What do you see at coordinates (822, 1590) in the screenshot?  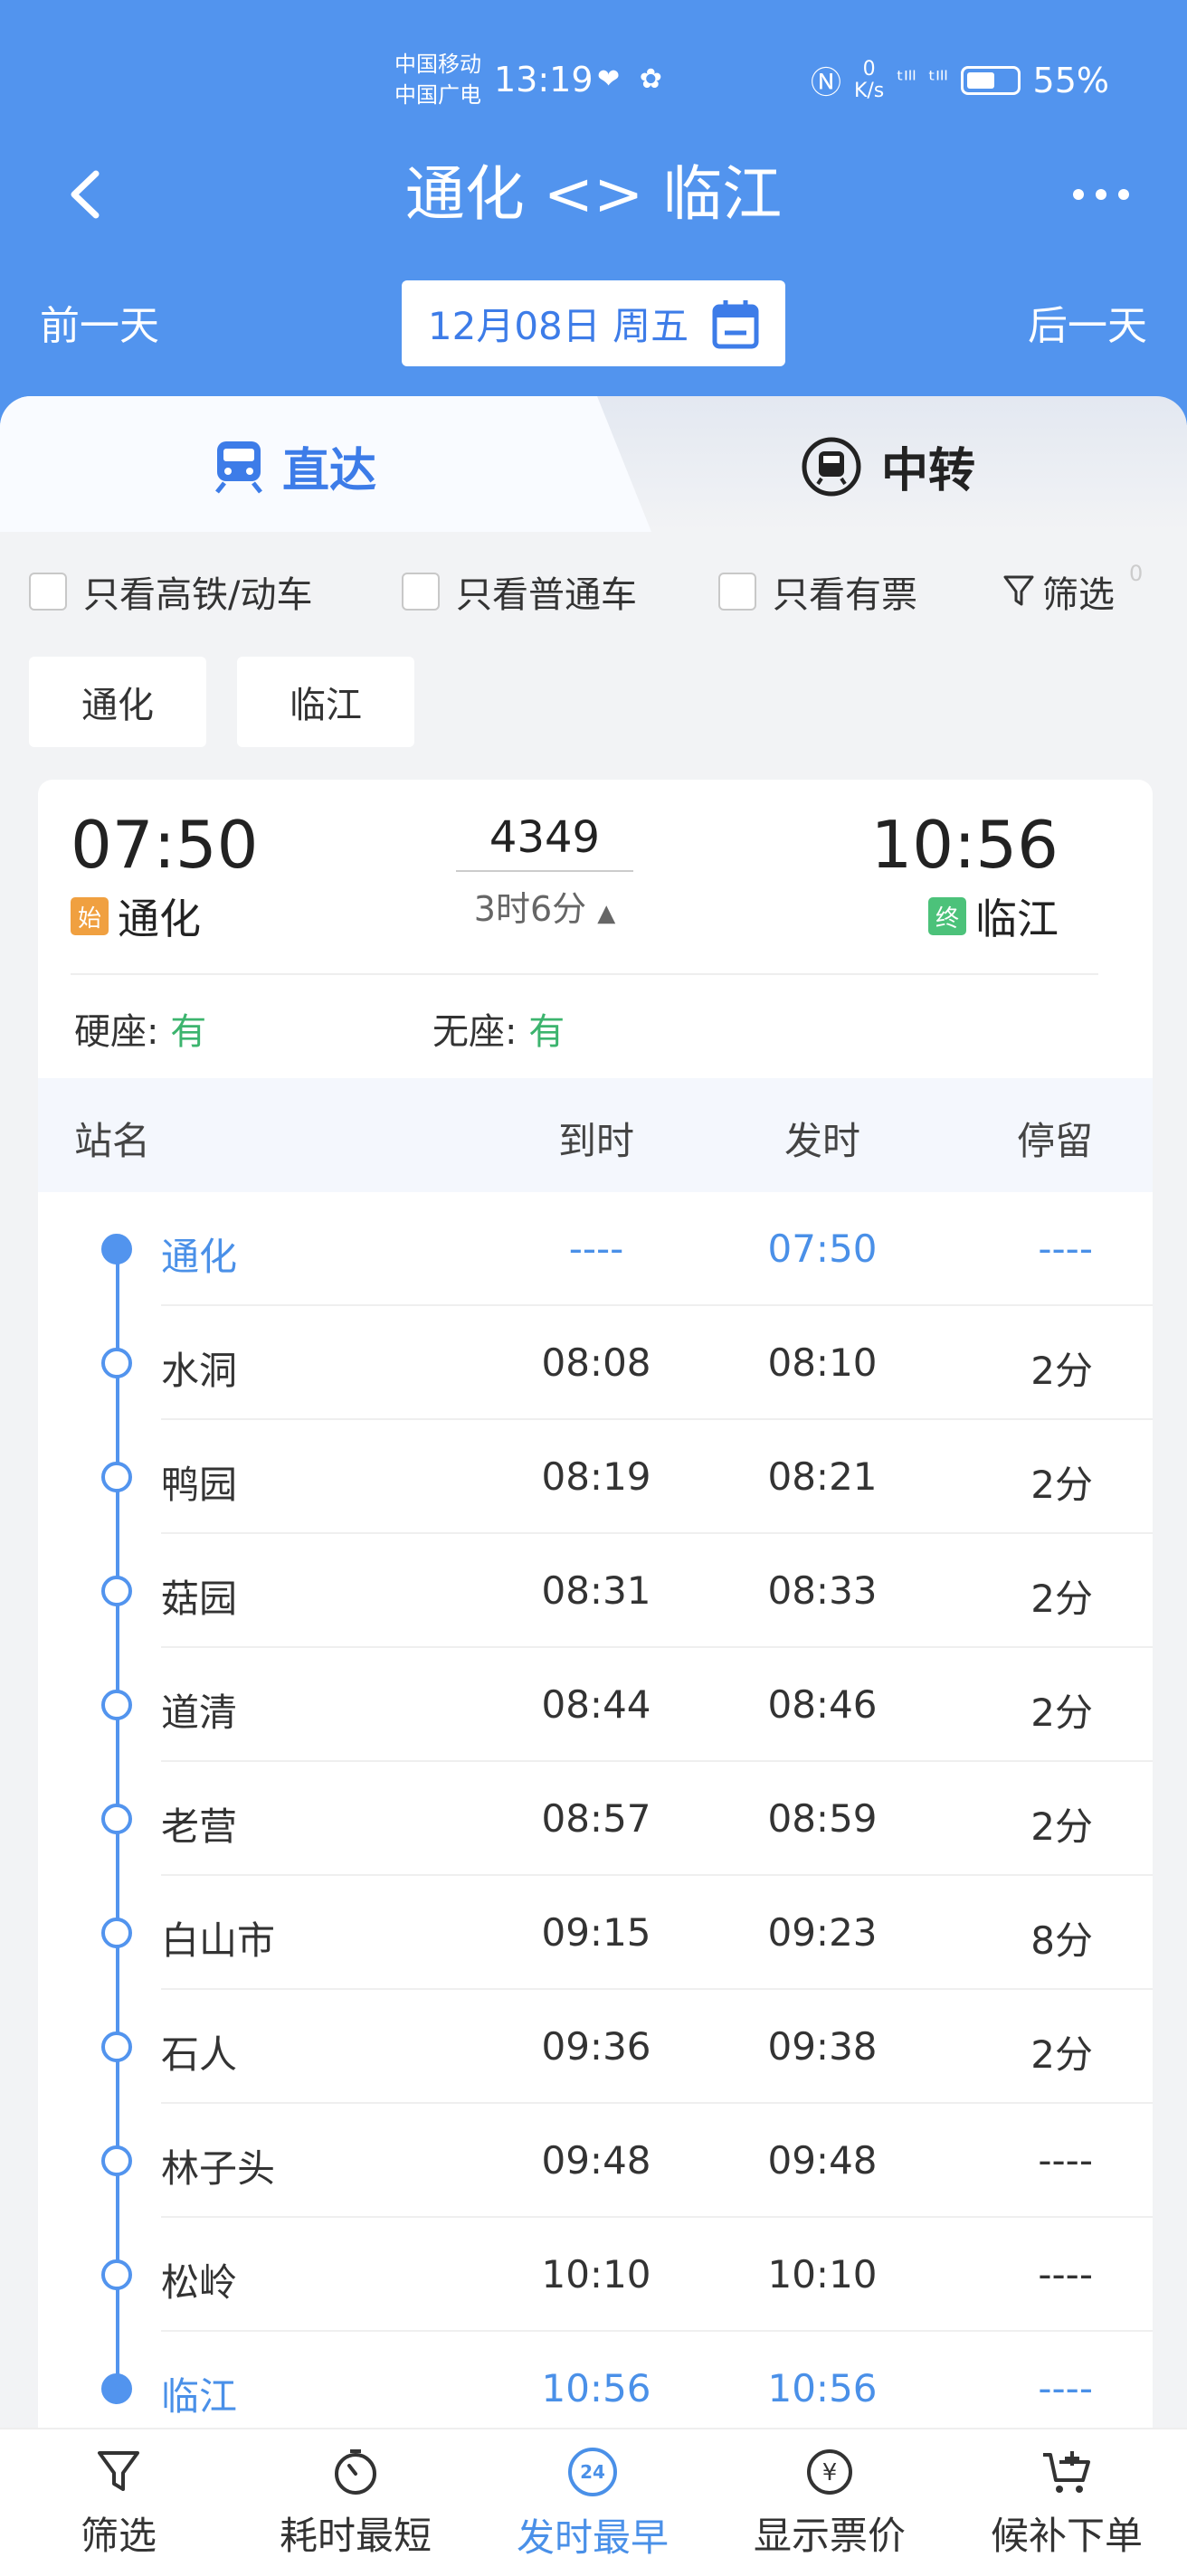 I see `stop-depart: 08:33` at bounding box center [822, 1590].